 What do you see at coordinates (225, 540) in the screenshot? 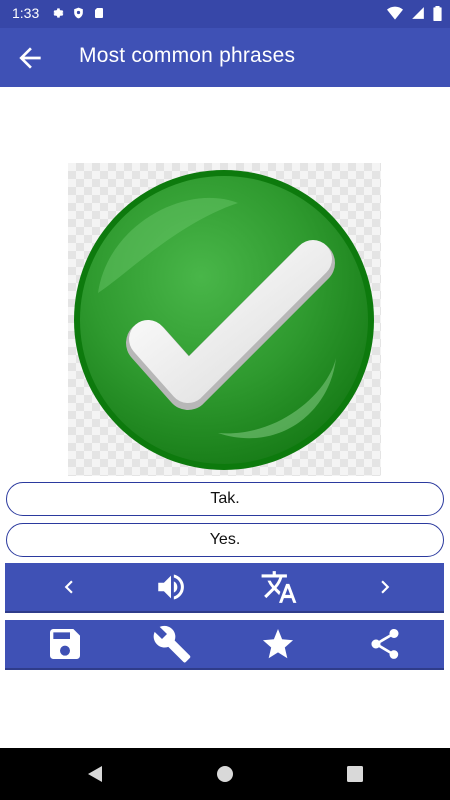
I see `native-phrase-box: Yes.` at bounding box center [225, 540].